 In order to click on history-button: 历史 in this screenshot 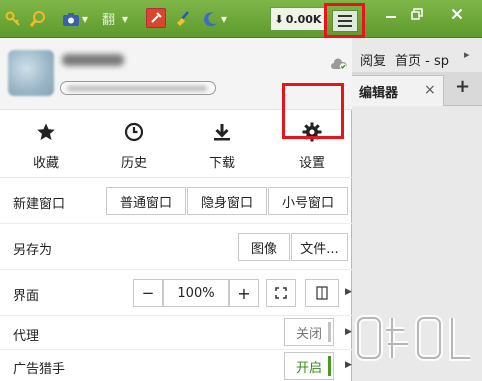, I will do `click(134, 144)`.